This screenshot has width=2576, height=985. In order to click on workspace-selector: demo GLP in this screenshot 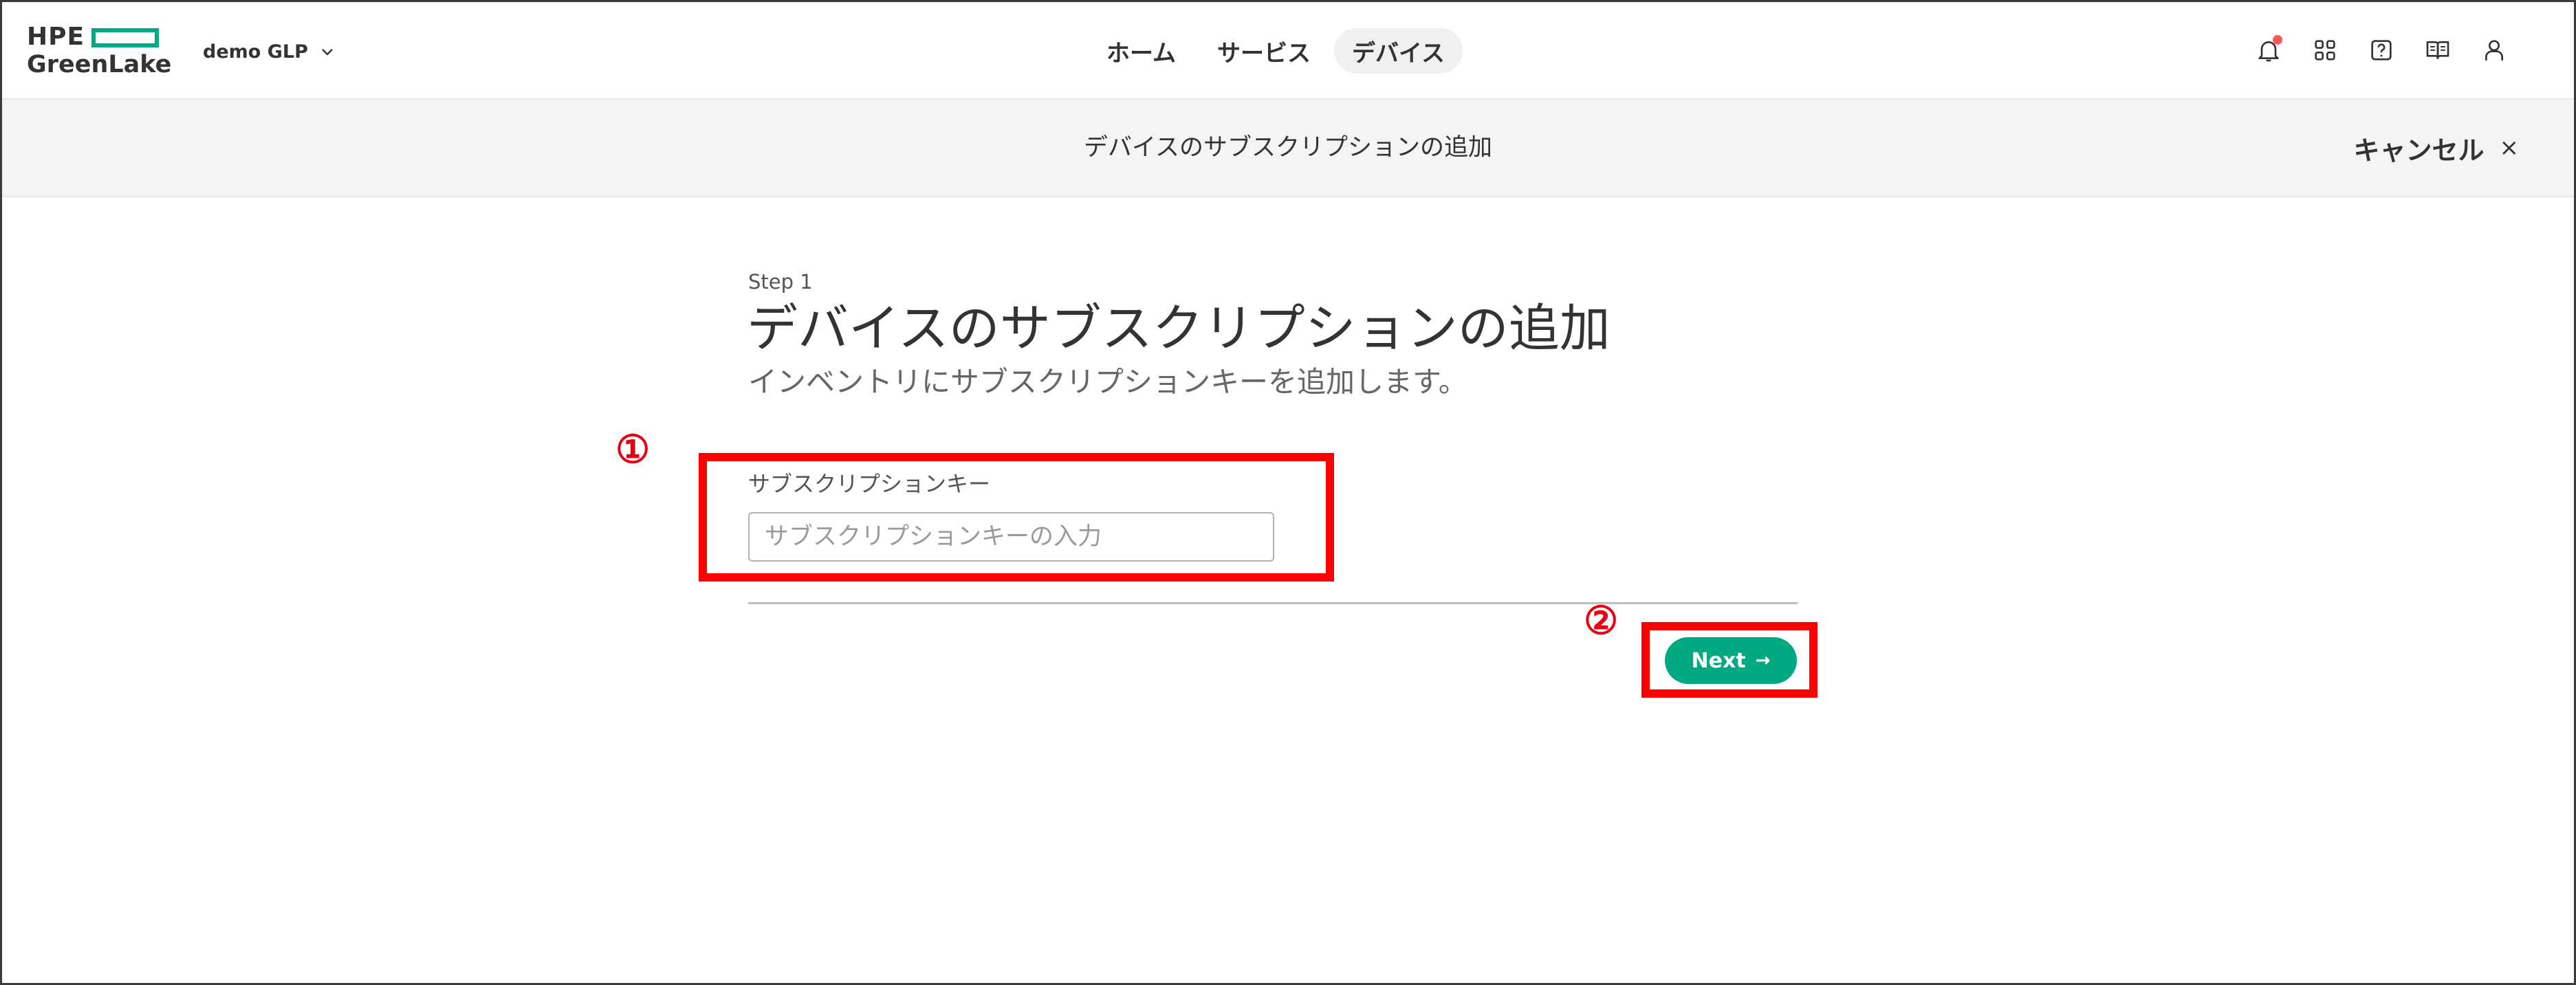, I will do `click(269, 51)`.